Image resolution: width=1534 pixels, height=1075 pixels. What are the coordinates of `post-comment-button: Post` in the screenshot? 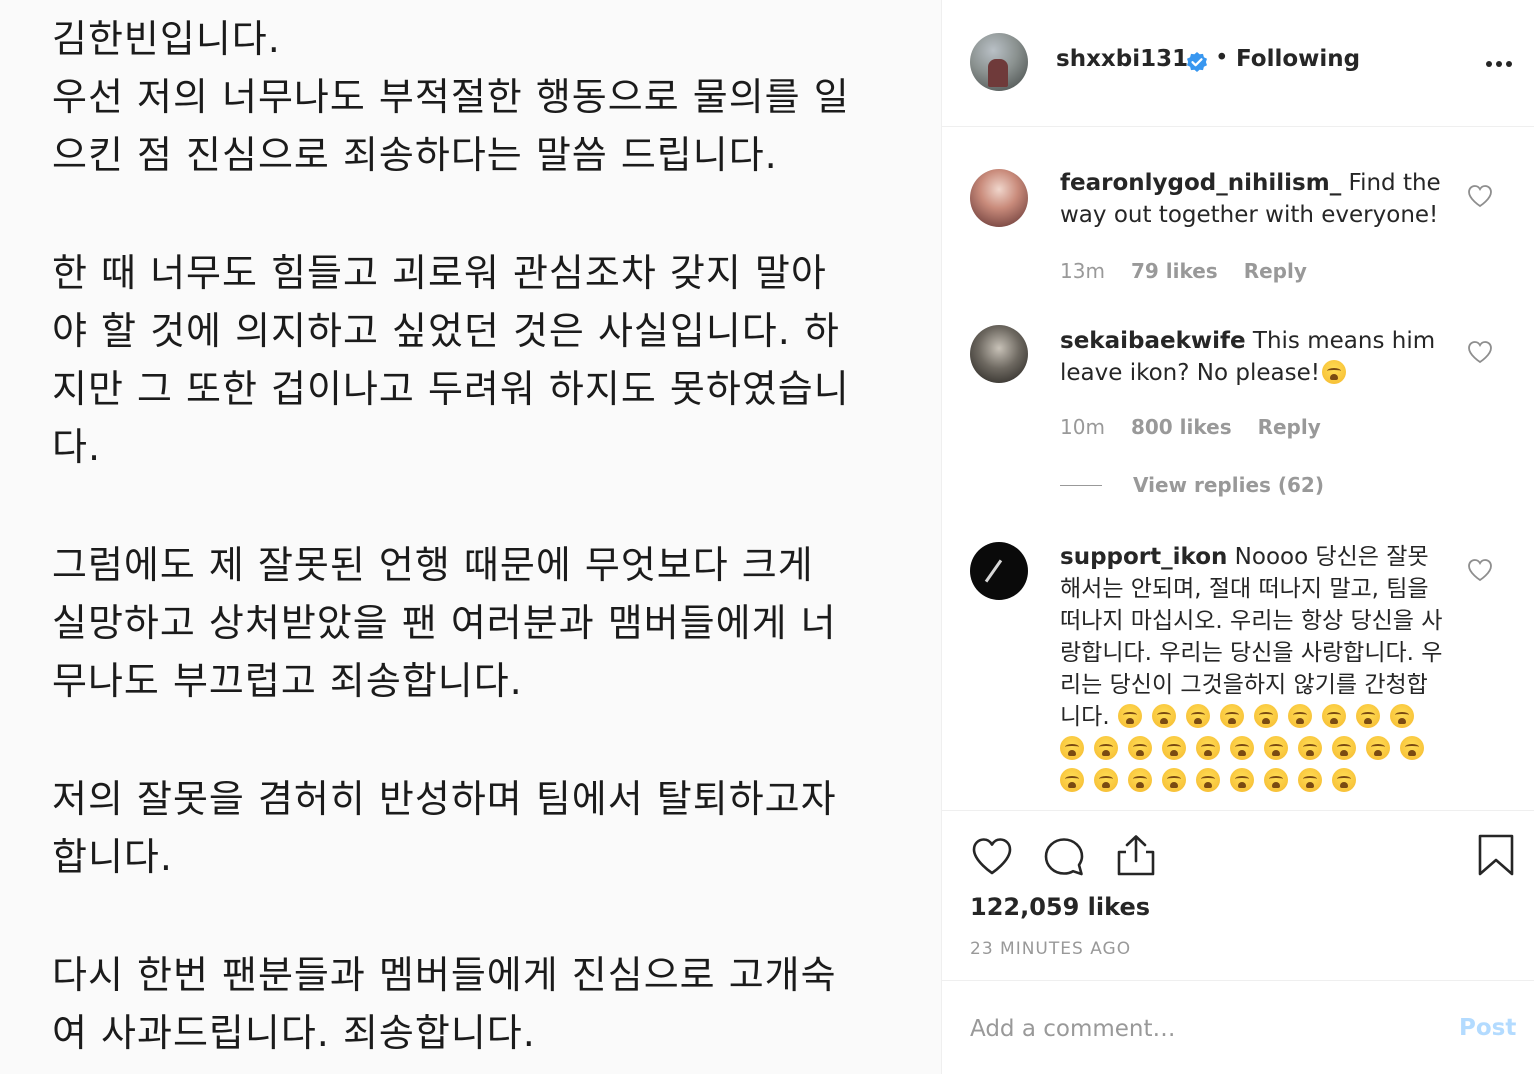 It's located at (1487, 1028).